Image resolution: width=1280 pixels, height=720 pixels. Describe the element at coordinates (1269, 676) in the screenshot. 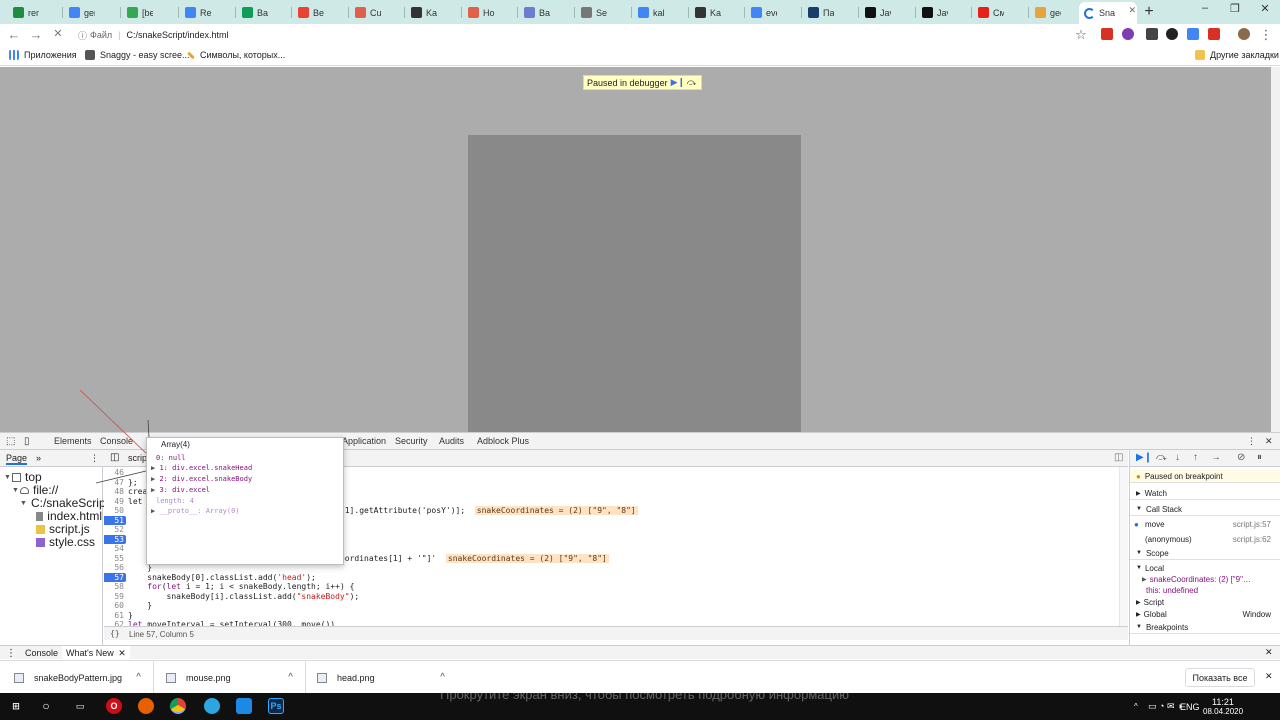

I see `close-shelf-icon: ✕` at that location.